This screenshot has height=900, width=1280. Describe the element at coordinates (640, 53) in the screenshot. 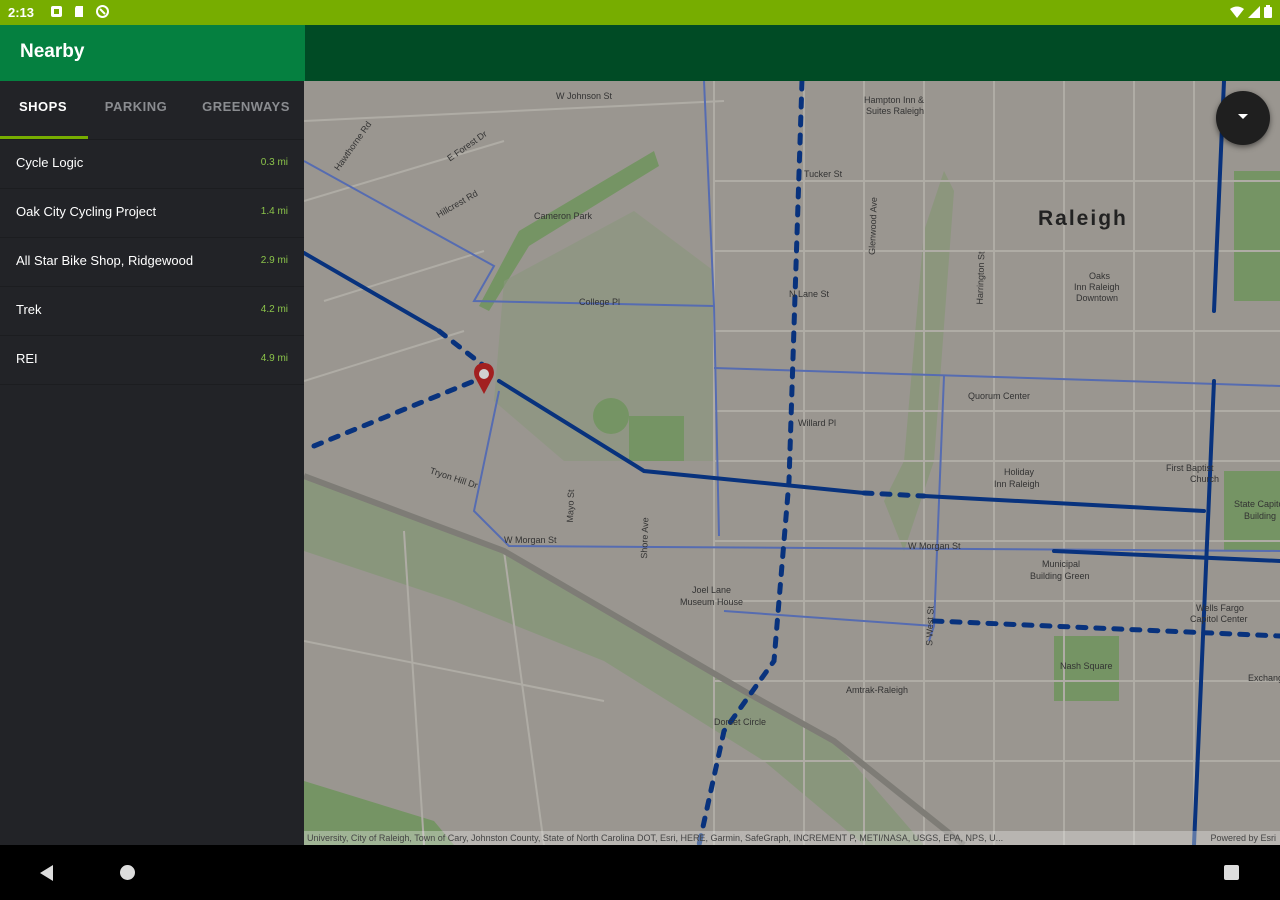

I see `app-bar: Nearby` at that location.